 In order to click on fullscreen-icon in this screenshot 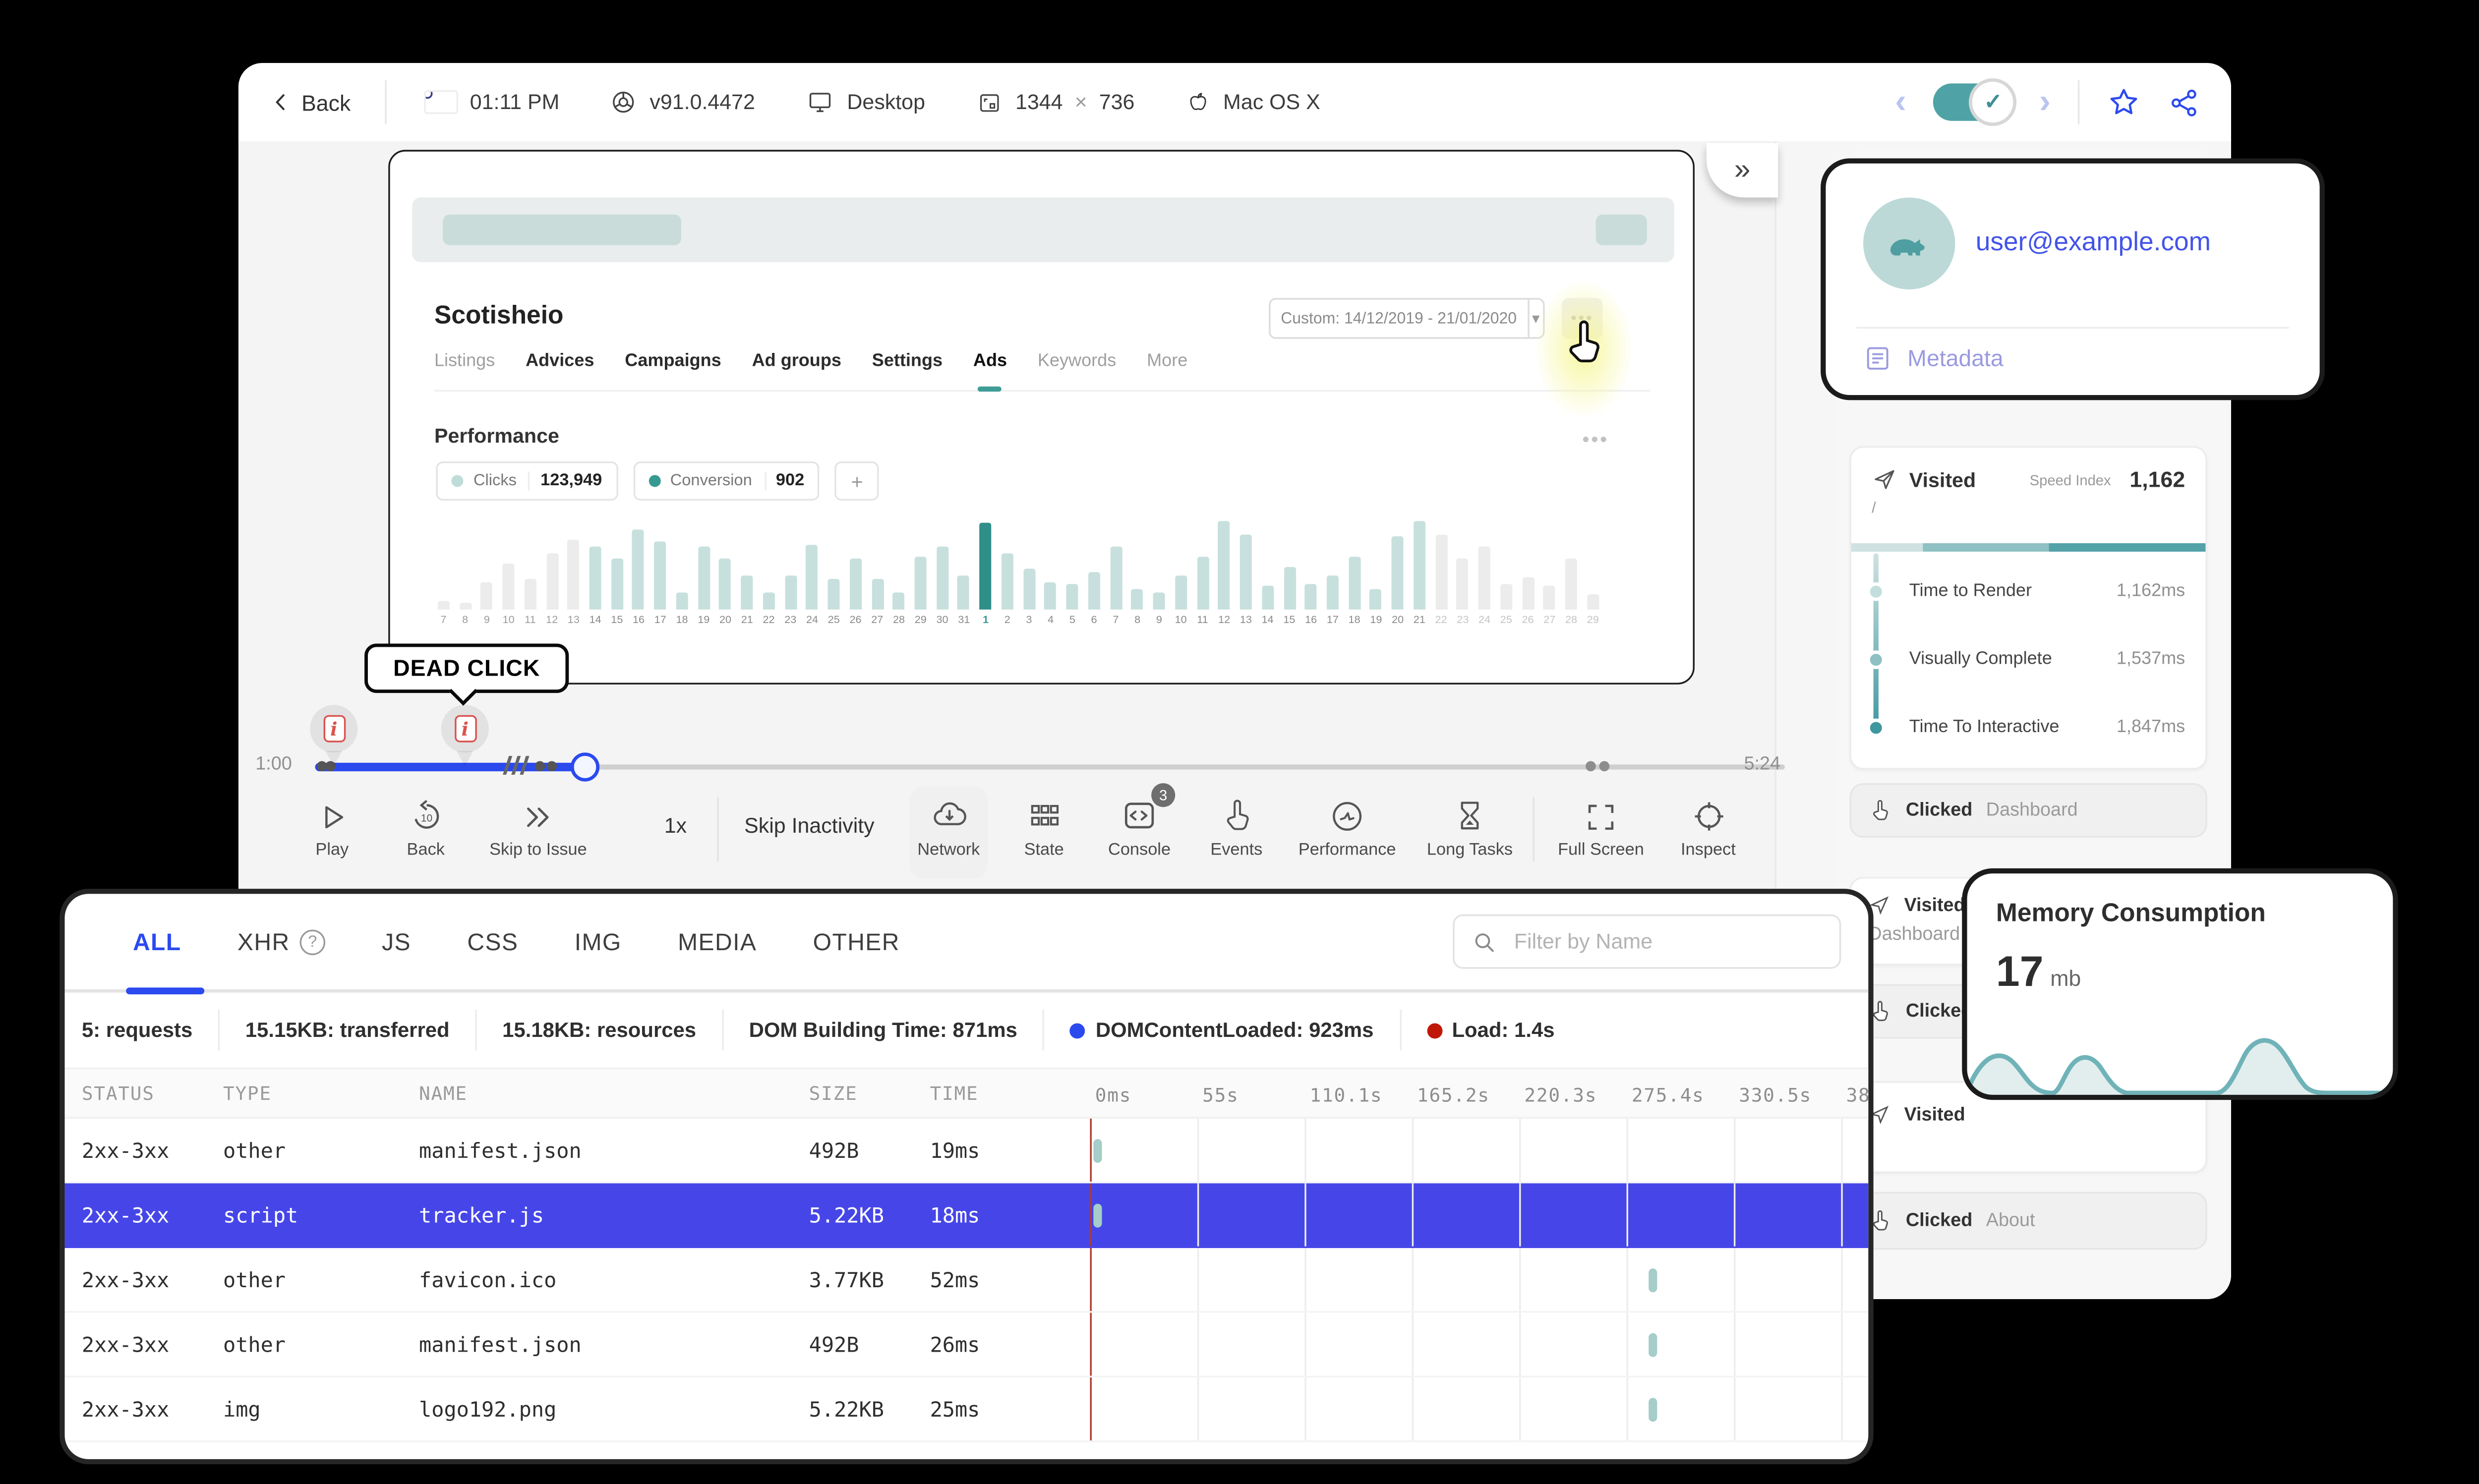, I will do `click(1601, 817)`.